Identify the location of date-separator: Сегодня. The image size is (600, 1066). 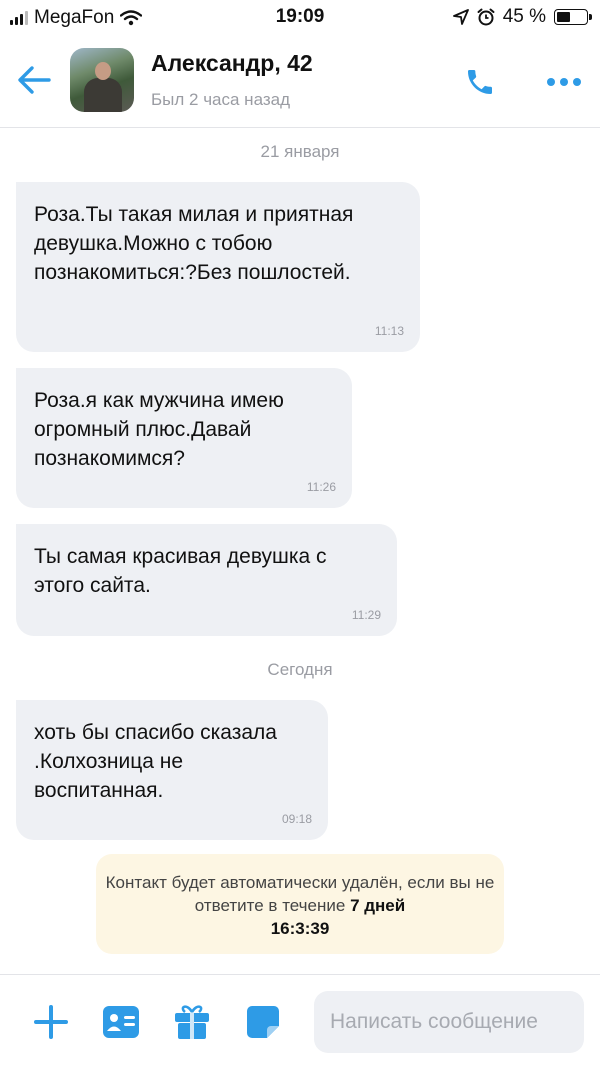
(300, 669).